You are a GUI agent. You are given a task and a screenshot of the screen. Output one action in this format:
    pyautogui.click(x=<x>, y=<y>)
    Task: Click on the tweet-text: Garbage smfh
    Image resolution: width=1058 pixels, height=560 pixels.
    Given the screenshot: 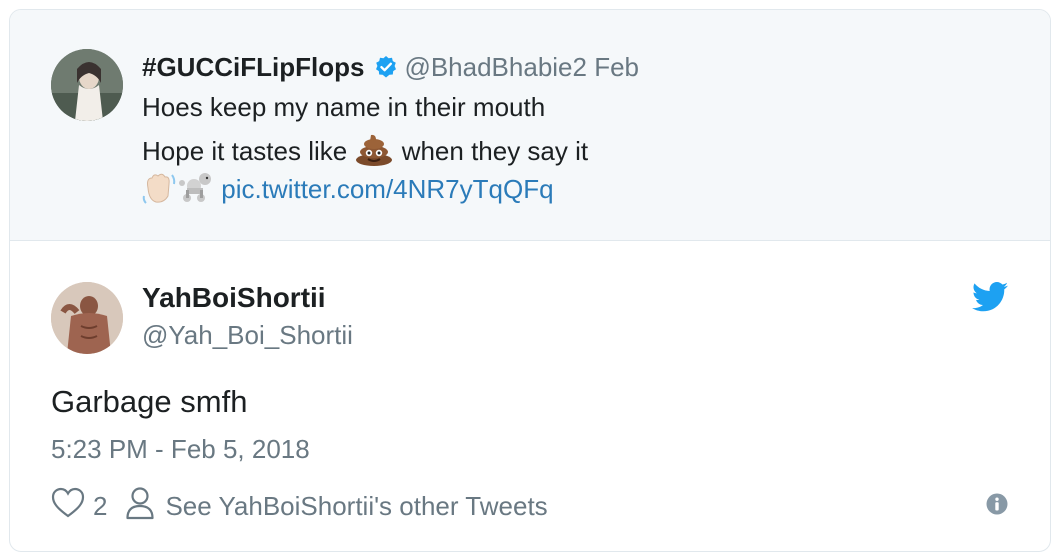 What is the action you would take?
    pyautogui.click(x=149, y=401)
    